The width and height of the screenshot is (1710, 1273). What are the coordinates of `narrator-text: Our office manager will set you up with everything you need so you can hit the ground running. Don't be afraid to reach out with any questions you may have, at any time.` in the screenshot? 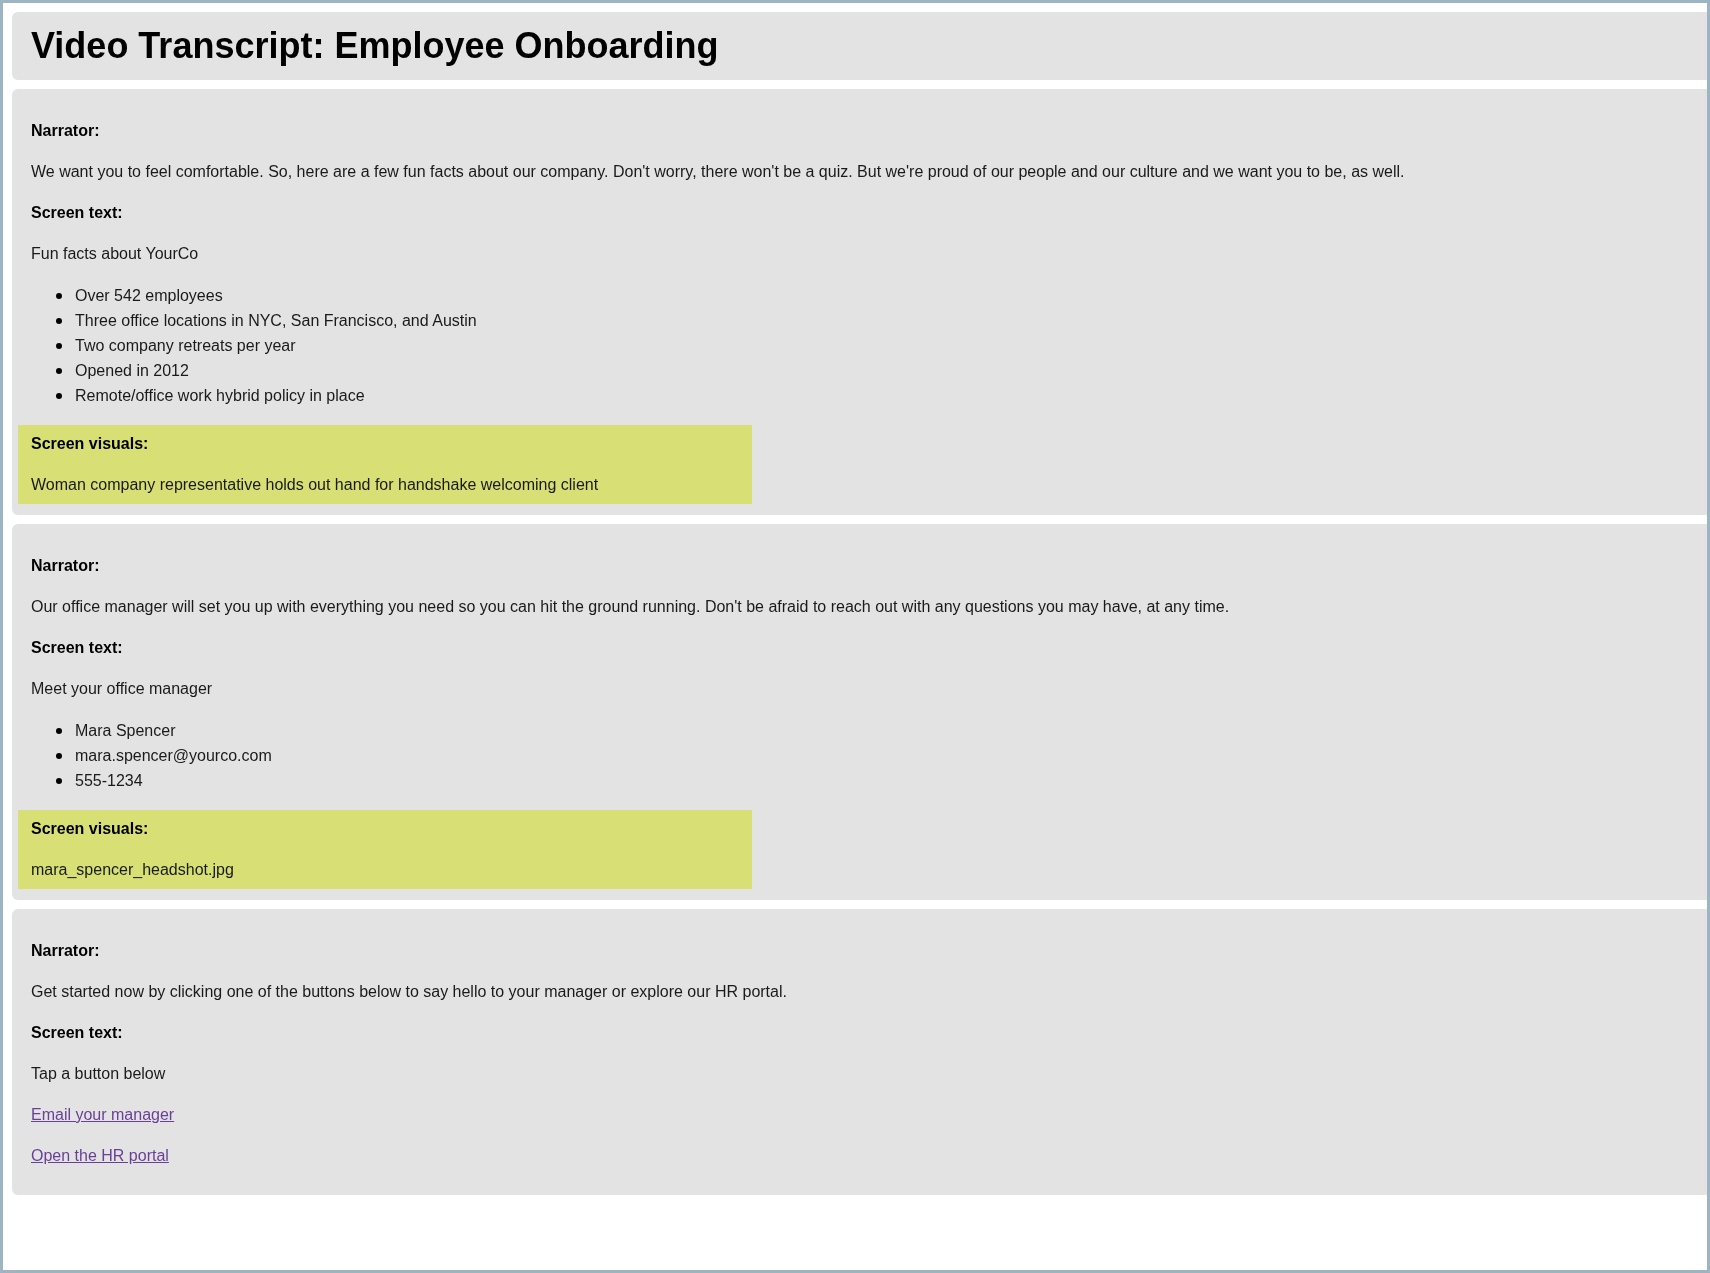 It's located at (630, 607).